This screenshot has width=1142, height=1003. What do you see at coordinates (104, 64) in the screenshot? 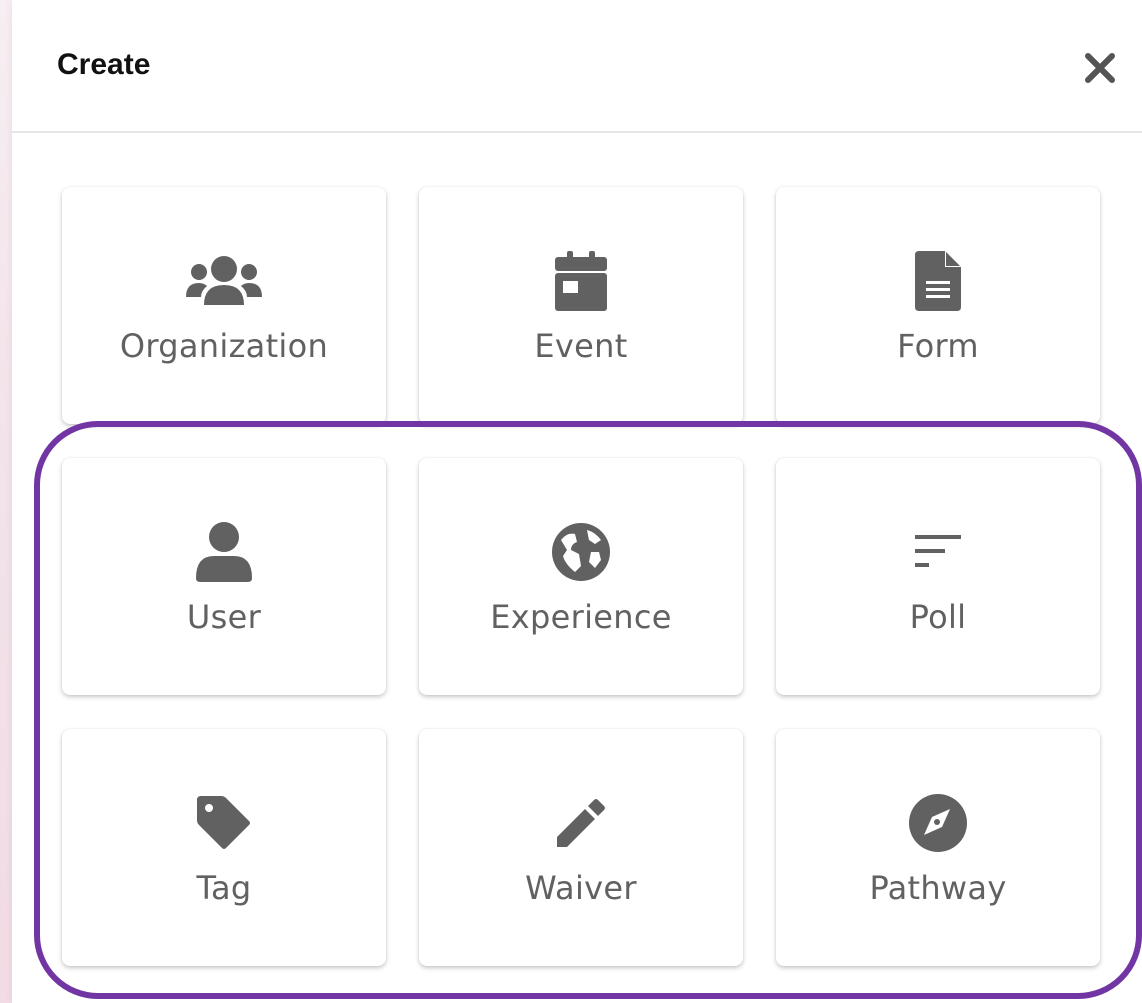
I see `dialog-title: Create` at bounding box center [104, 64].